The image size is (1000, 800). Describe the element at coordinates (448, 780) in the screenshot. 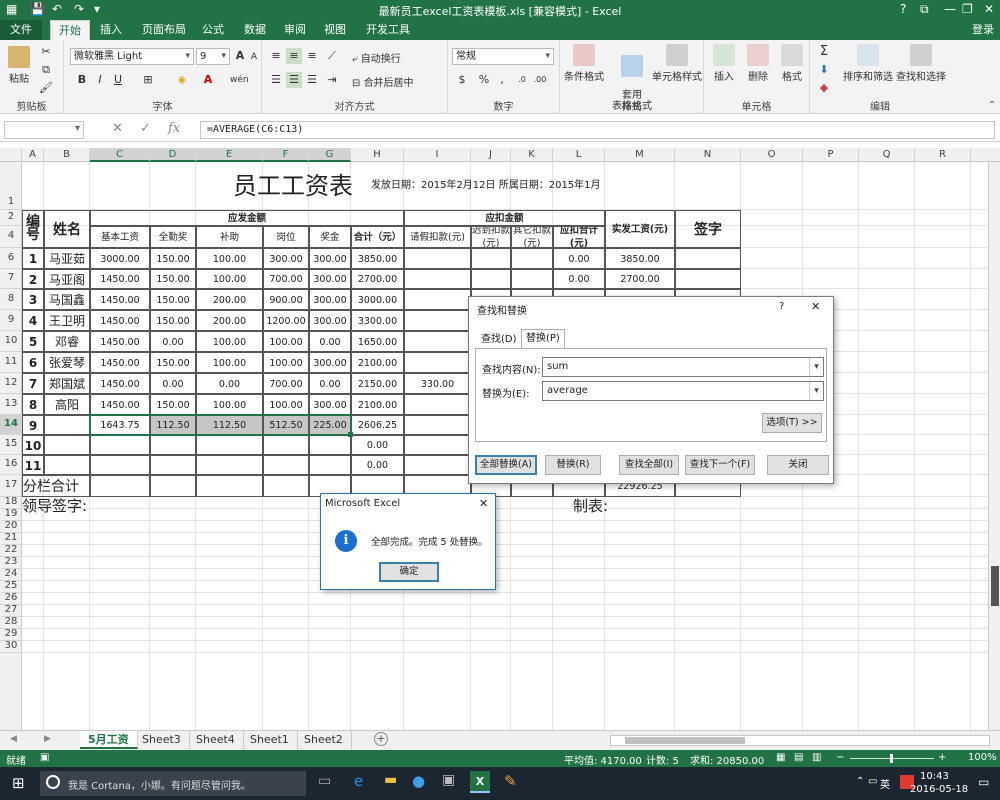

I see `store-icon: ▣` at that location.